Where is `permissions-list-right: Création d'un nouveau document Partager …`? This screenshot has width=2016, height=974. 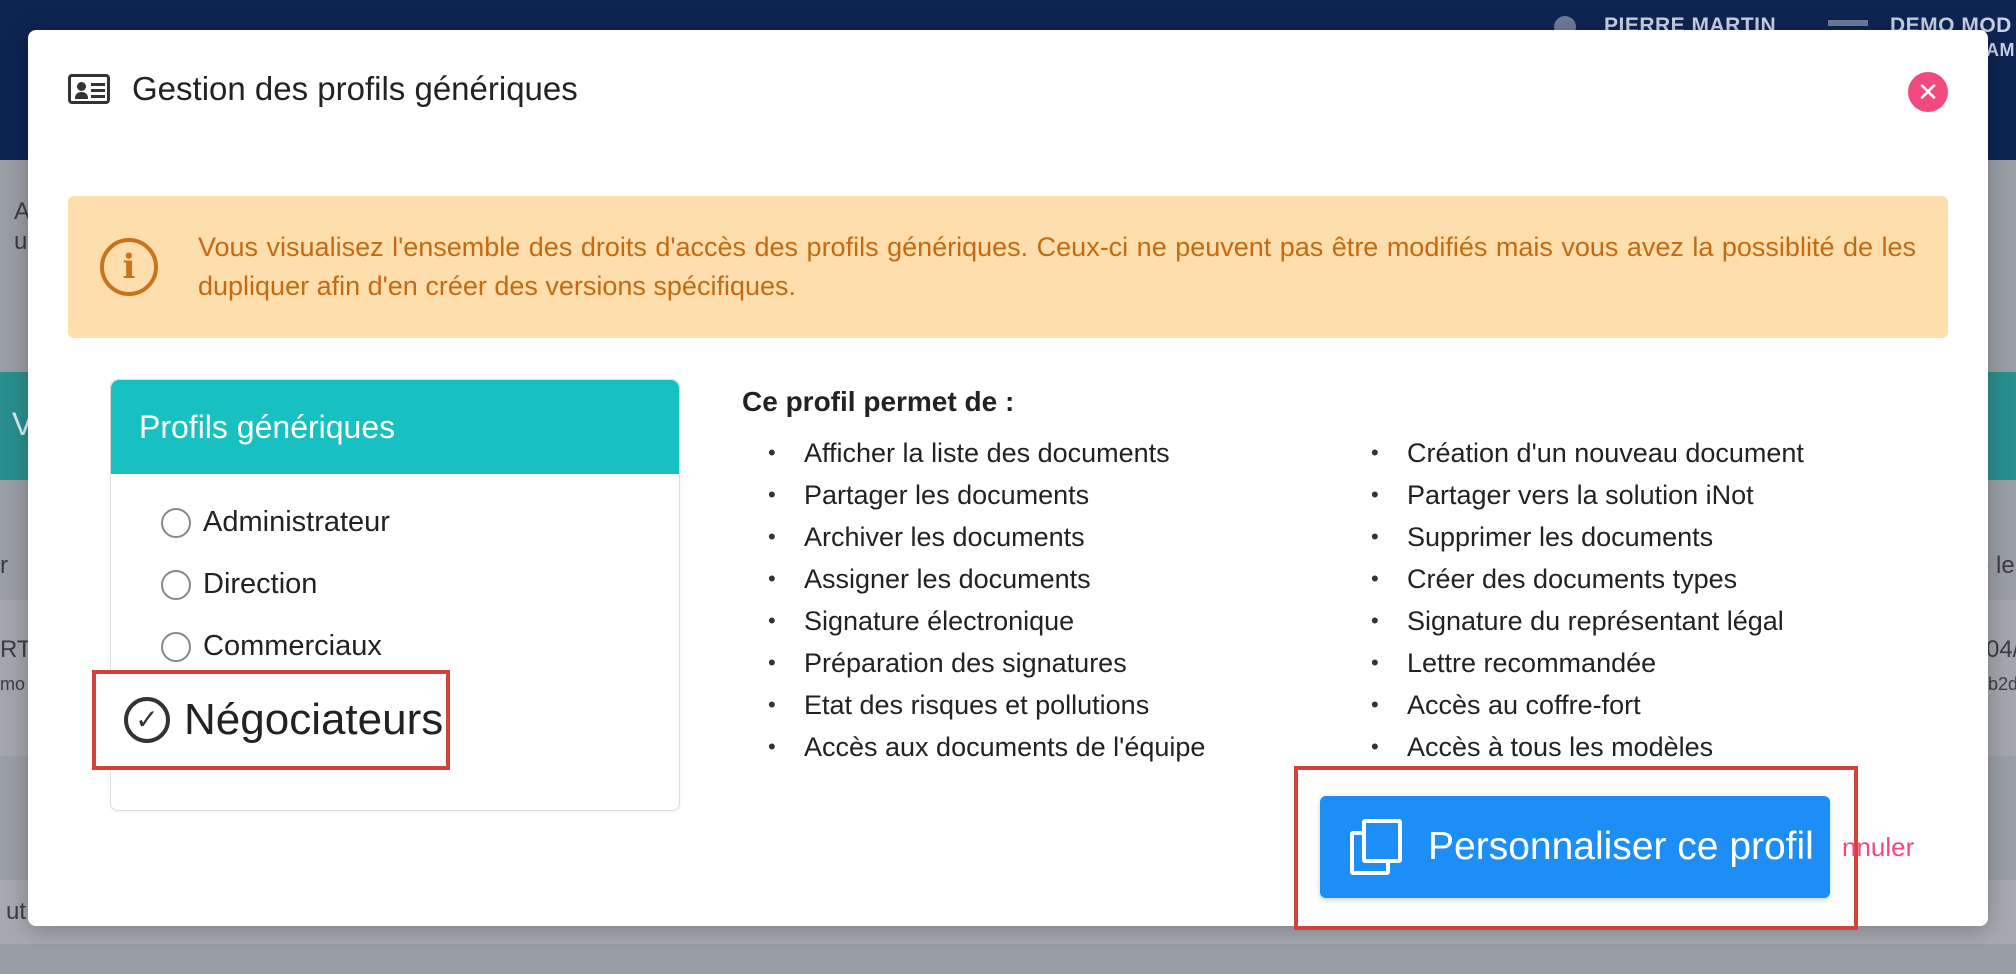 permissions-list-right: Création d'un nouveau document Partager … is located at coordinates (1587, 600).